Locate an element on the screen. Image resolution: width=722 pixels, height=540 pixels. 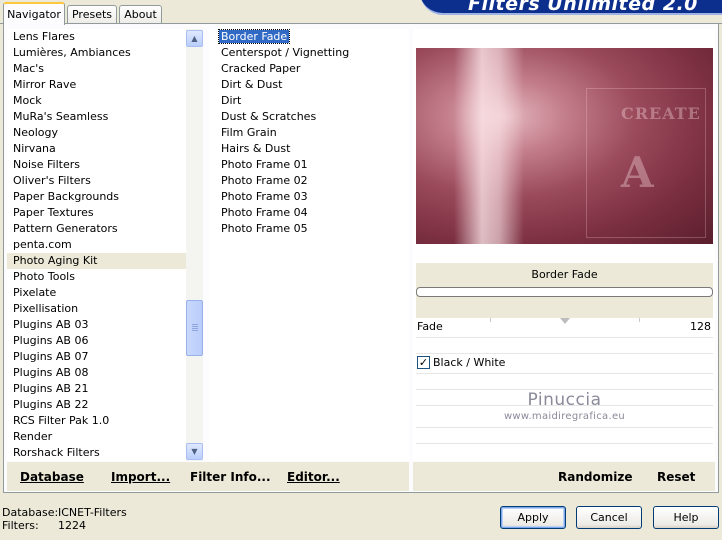
filter-item: Dust & Scratches is located at coordinates (309, 117).